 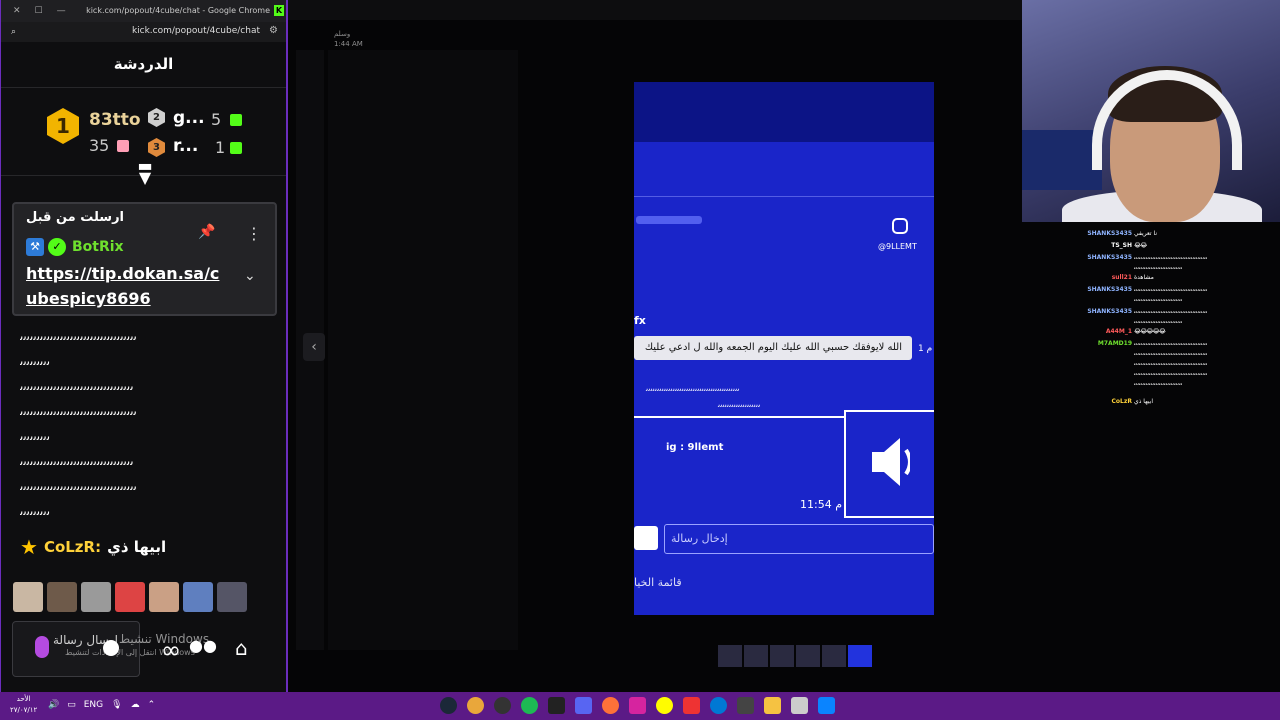 I want to click on app-icon, so click(x=691, y=705).